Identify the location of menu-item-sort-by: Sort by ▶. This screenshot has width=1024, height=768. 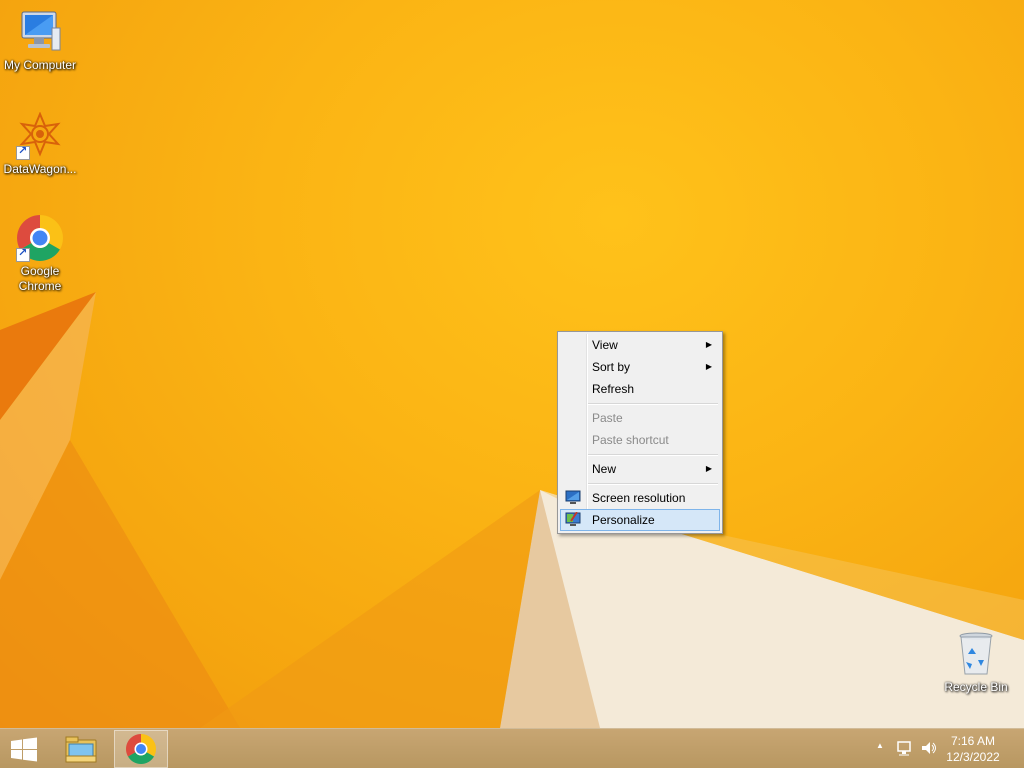
(640, 367).